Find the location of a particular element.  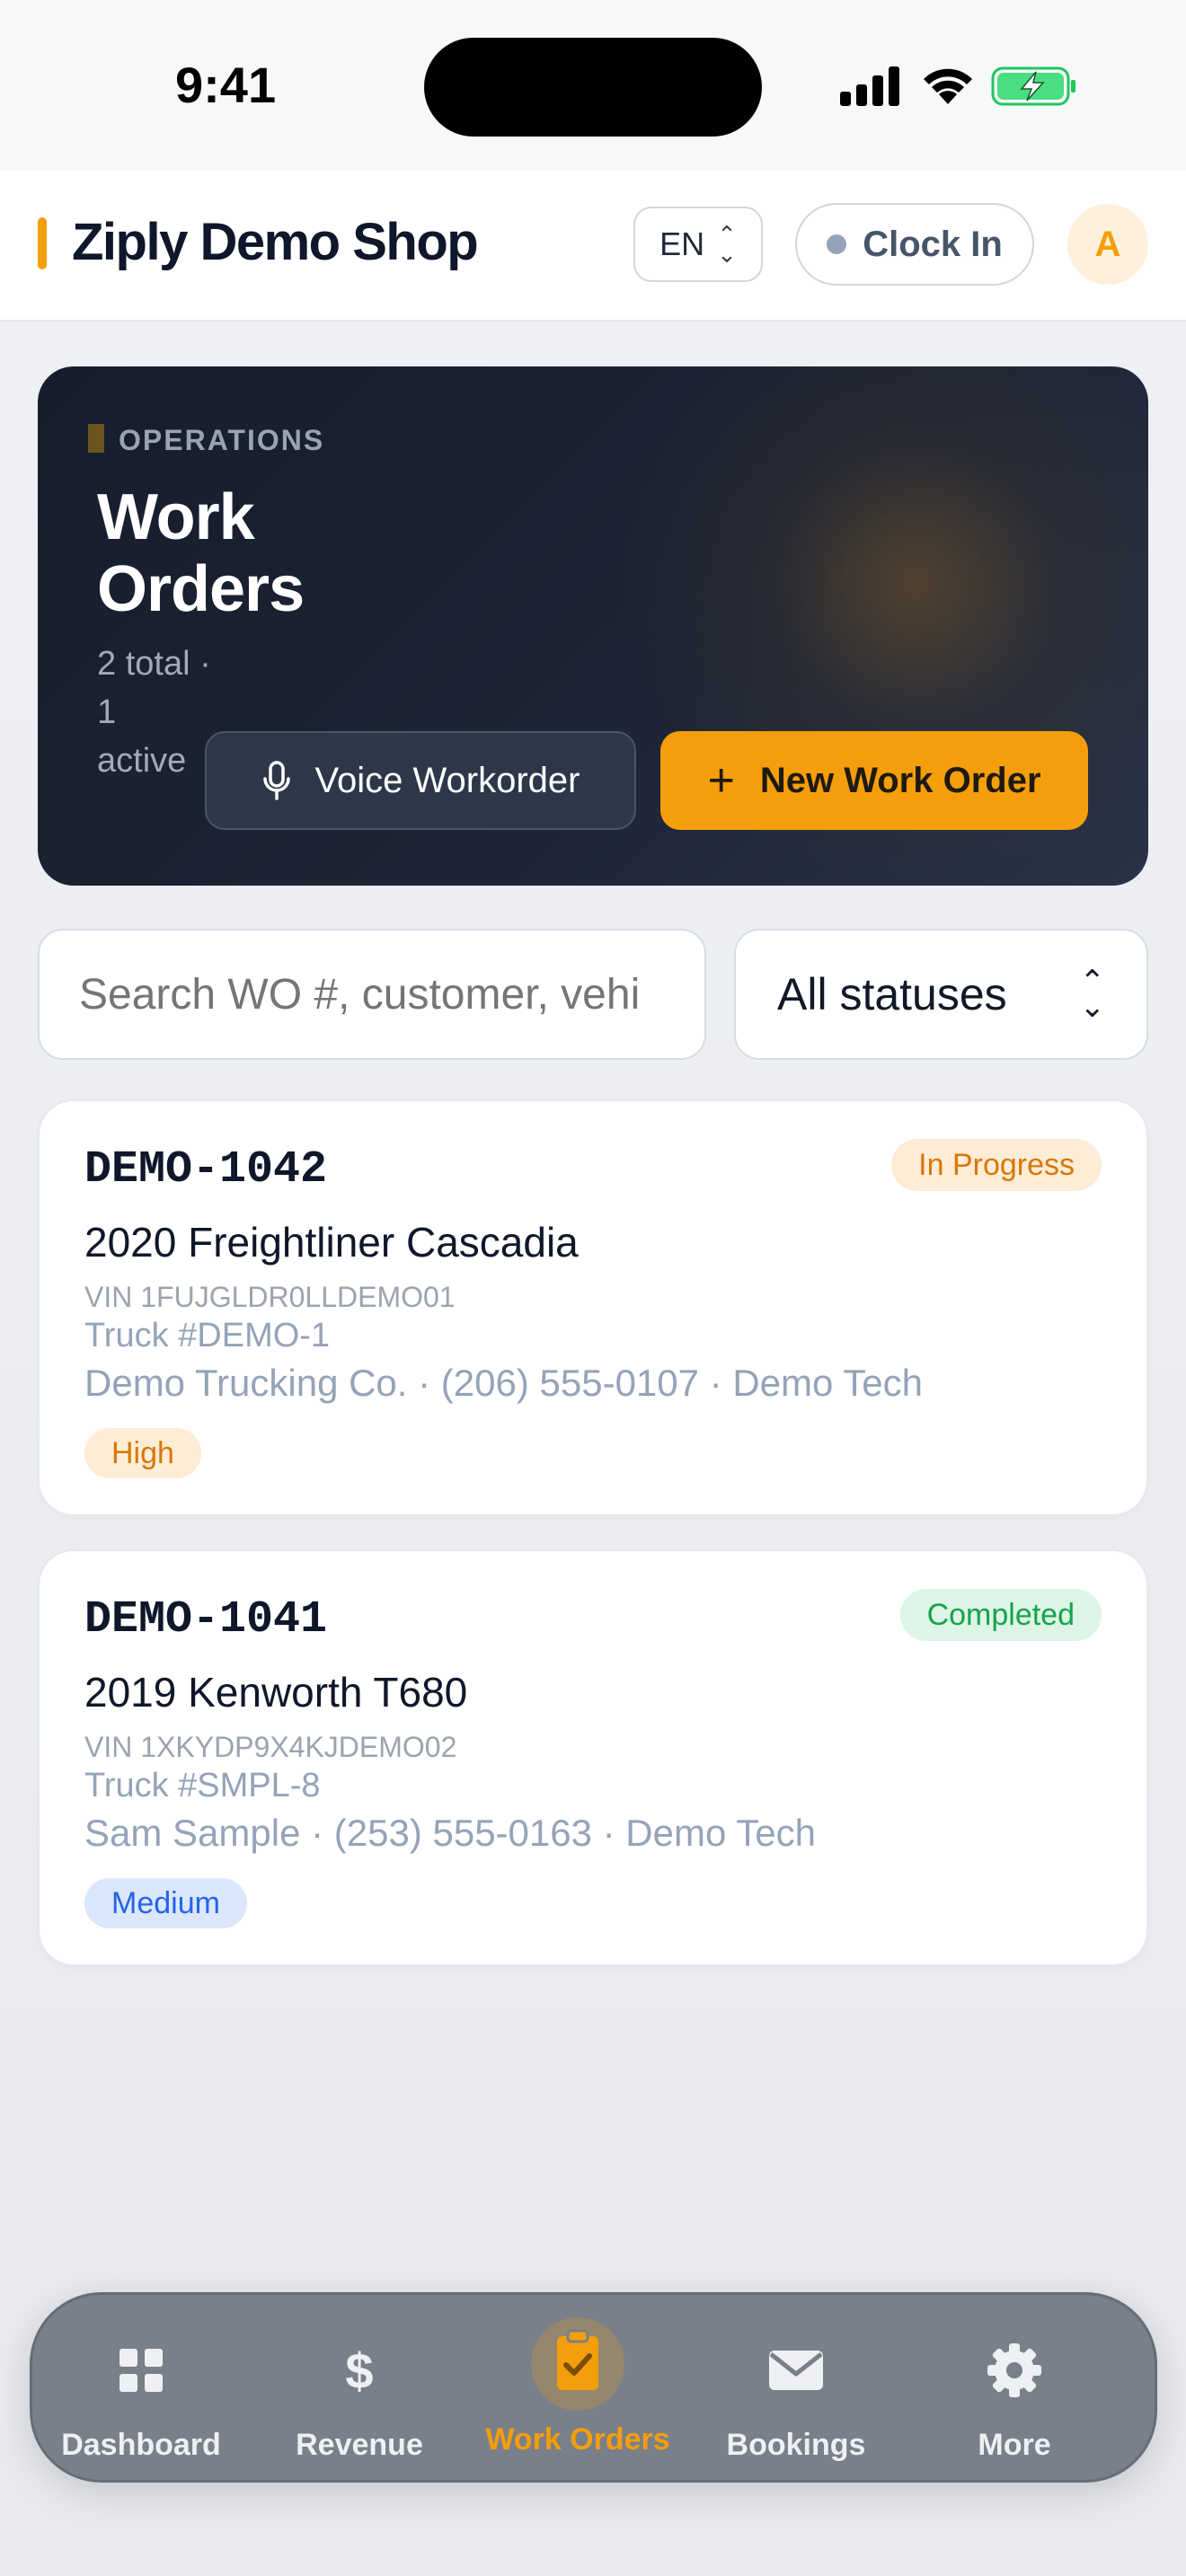

nav-label: More is located at coordinates (1014, 2445).